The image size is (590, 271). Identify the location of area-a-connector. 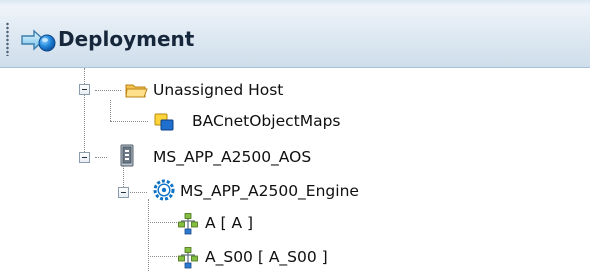
(162, 222).